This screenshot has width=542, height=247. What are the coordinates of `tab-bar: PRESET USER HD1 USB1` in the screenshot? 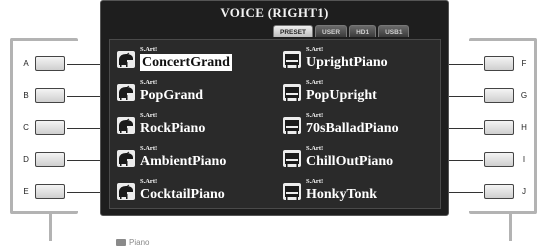 It's located at (341, 32).